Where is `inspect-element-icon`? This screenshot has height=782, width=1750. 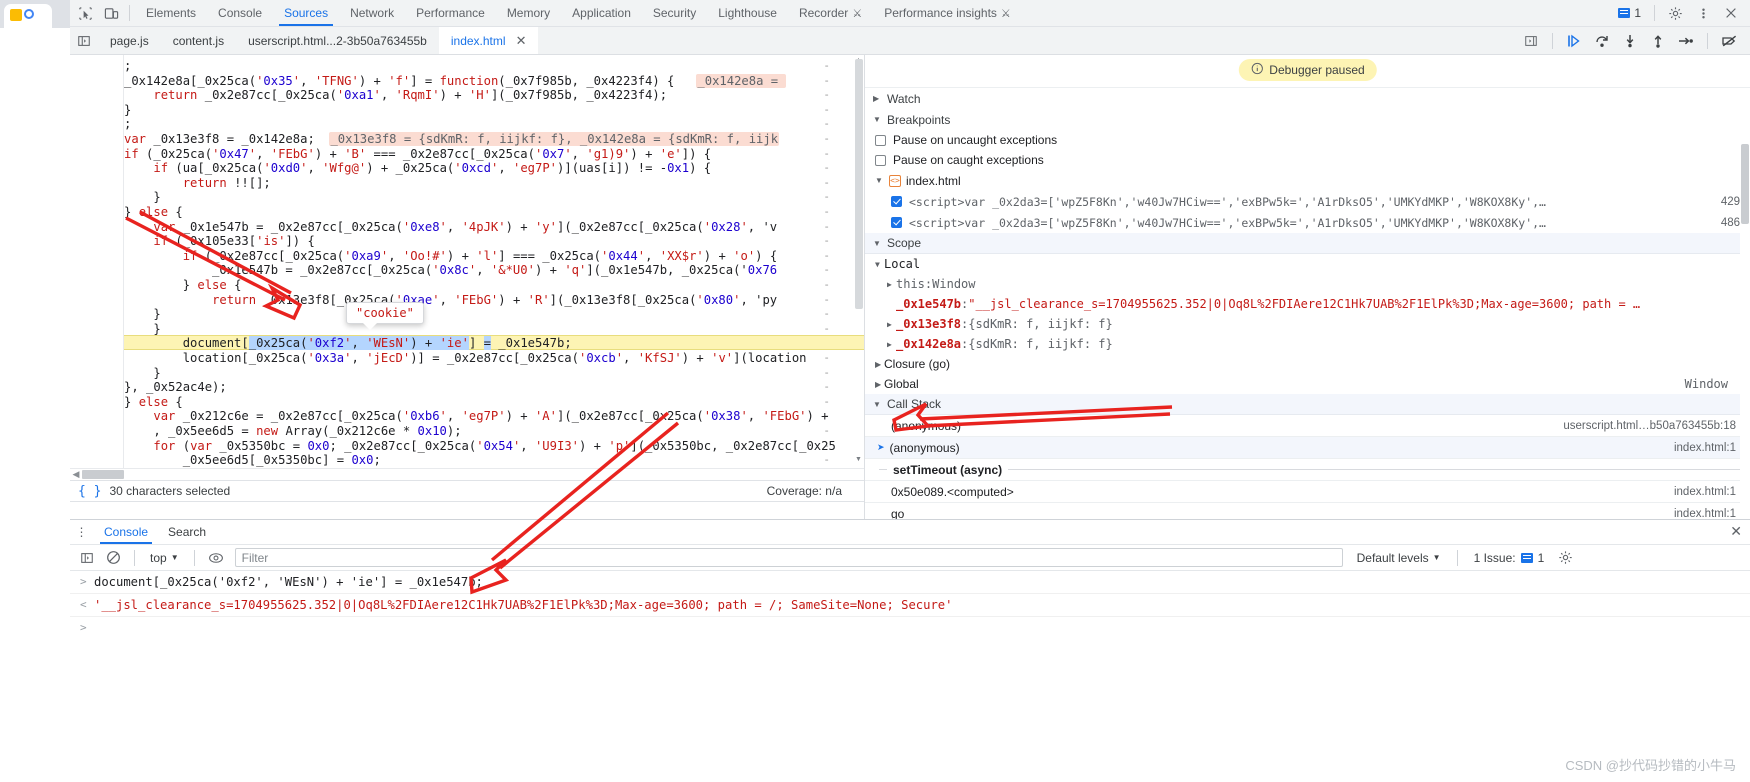 inspect-element-icon is located at coordinates (85, 13).